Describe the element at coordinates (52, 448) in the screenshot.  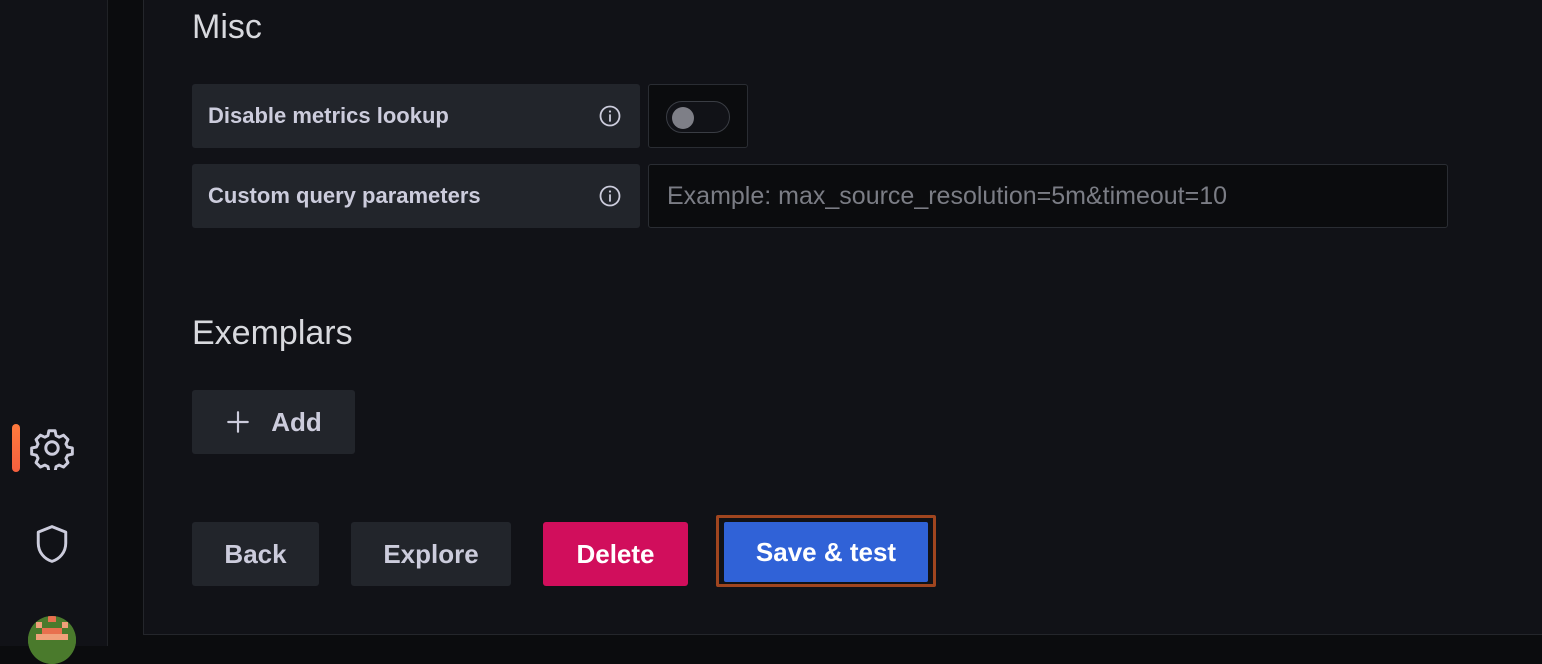
I see `gear-icon` at that location.